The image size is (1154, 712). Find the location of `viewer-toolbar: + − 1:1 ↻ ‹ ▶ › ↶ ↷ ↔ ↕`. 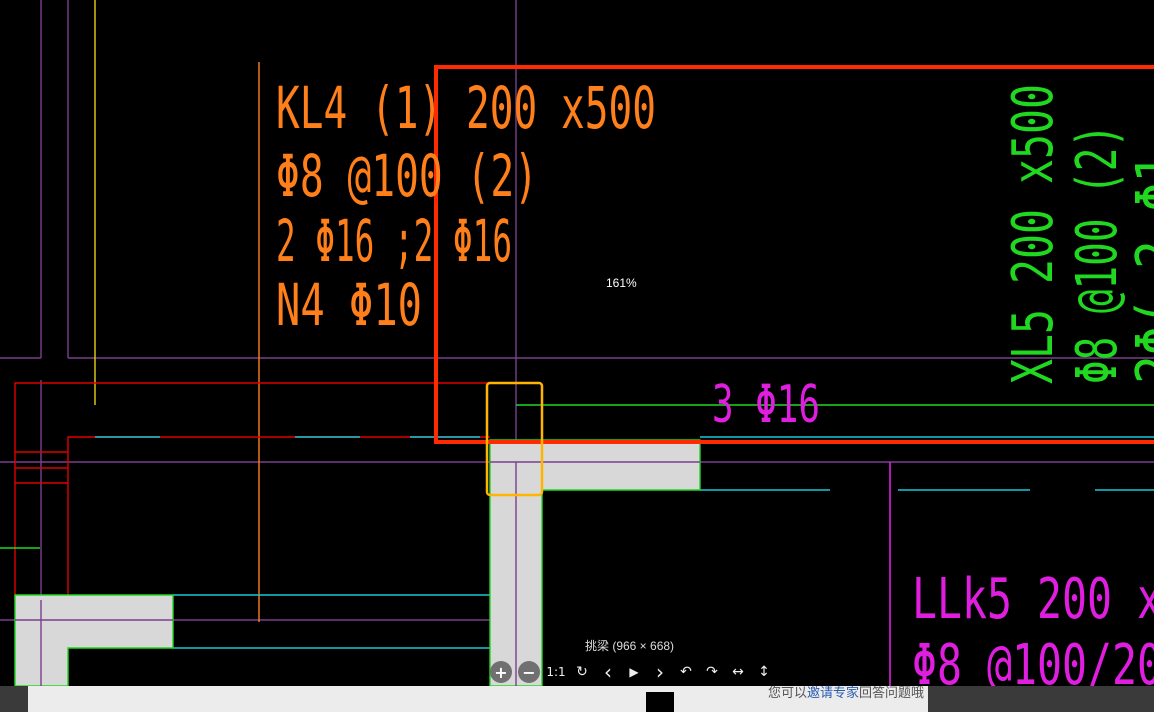

viewer-toolbar: + − 1:1 ↻ ‹ ▶ › ↶ ↷ ↔ ↕ is located at coordinates (635, 672).